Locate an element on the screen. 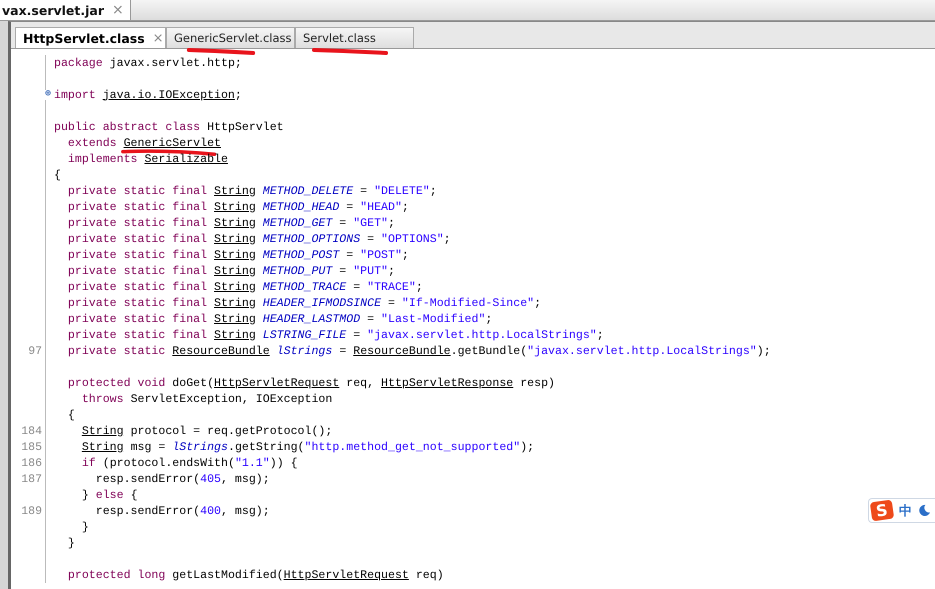 This screenshot has width=935, height=589. code-line: if (protocol.endsWith("1.1")) { is located at coordinates (189, 463).